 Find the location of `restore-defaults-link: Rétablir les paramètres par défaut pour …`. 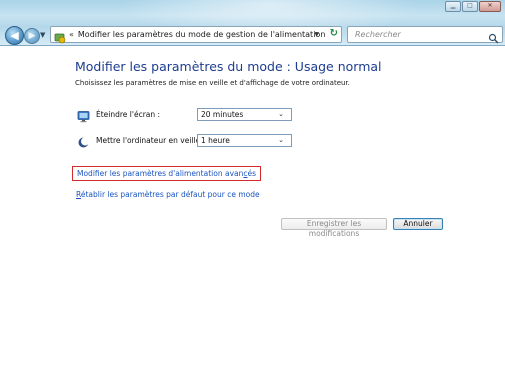

restore-defaults-link: Rétablir les paramètres par défaut pour … is located at coordinates (168, 194).